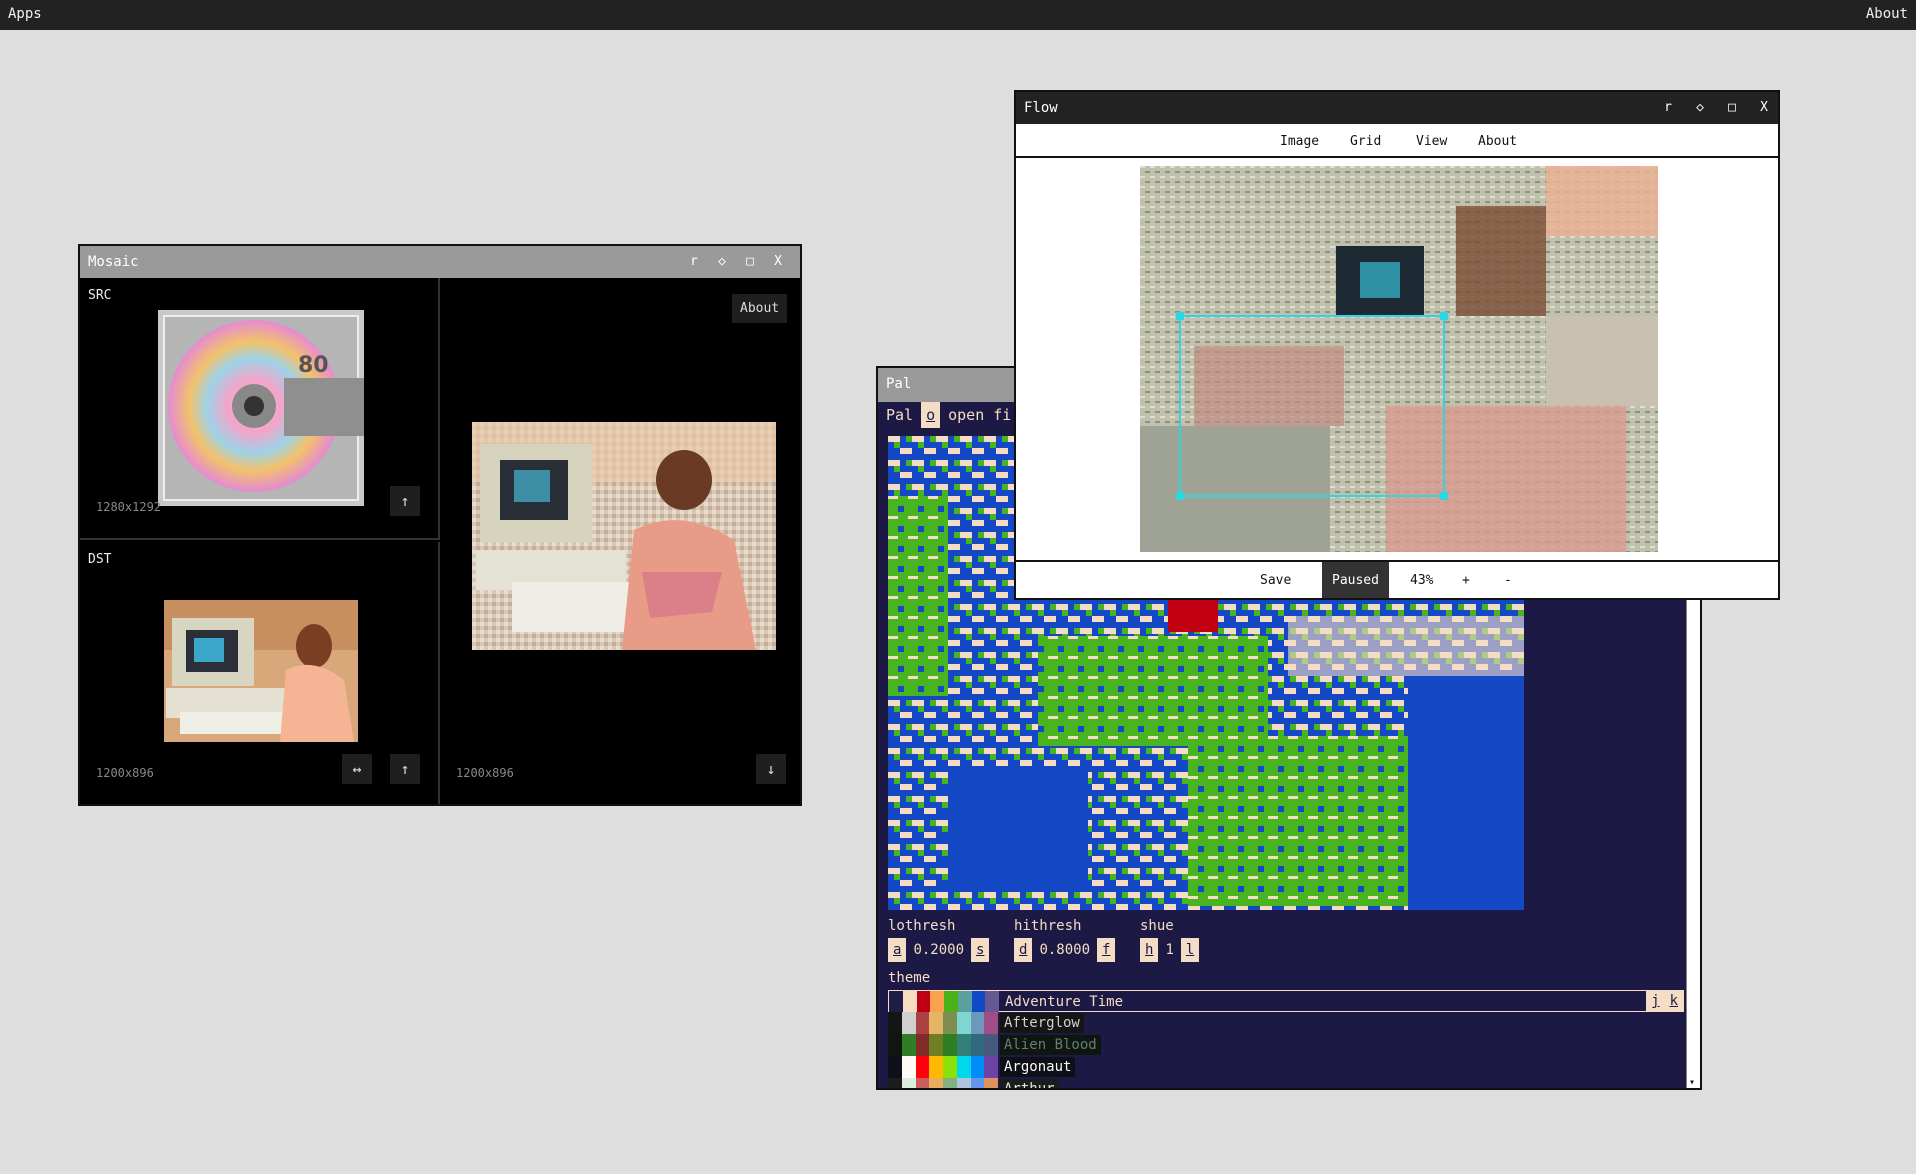 This screenshot has height=1174, width=1916. Describe the element at coordinates (1286, 1045) in the screenshot. I see `theme-item: Alien Blood` at that location.